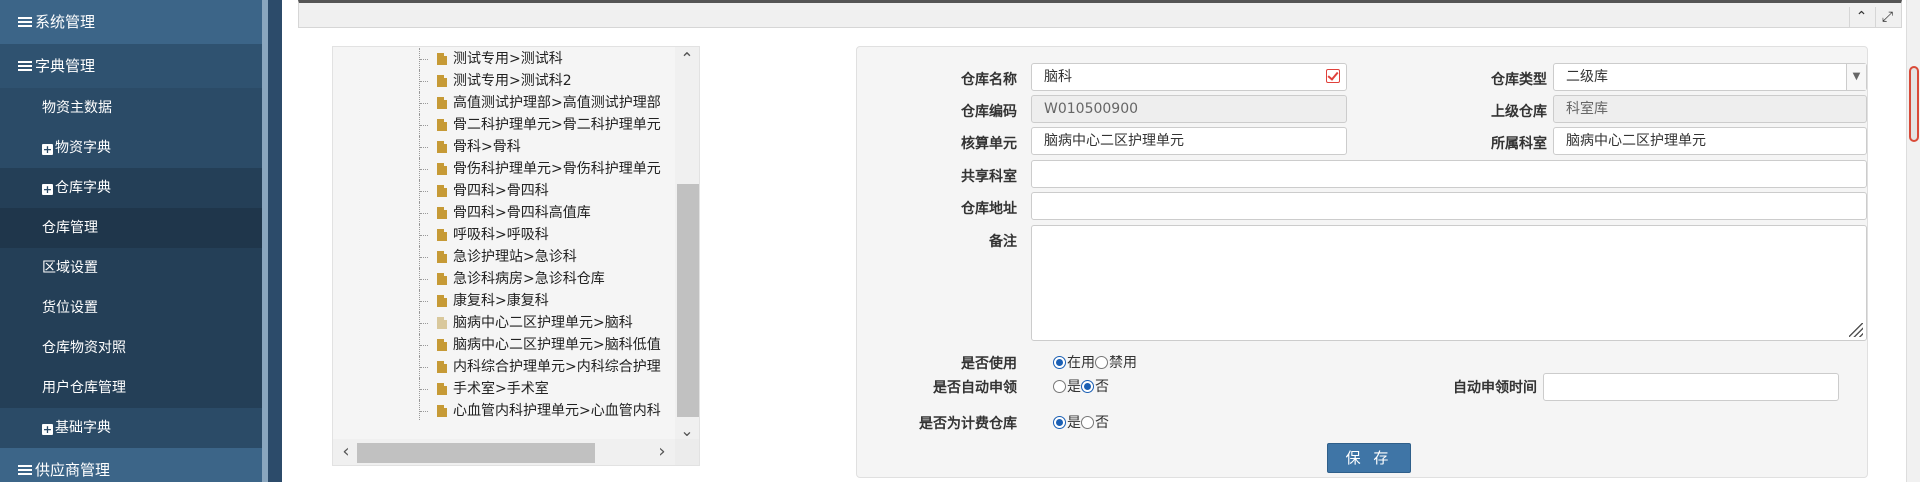 This screenshot has height=482, width=1920. I want to click on in-use-radio-group: 在用 禁用, so click(1095, 362).